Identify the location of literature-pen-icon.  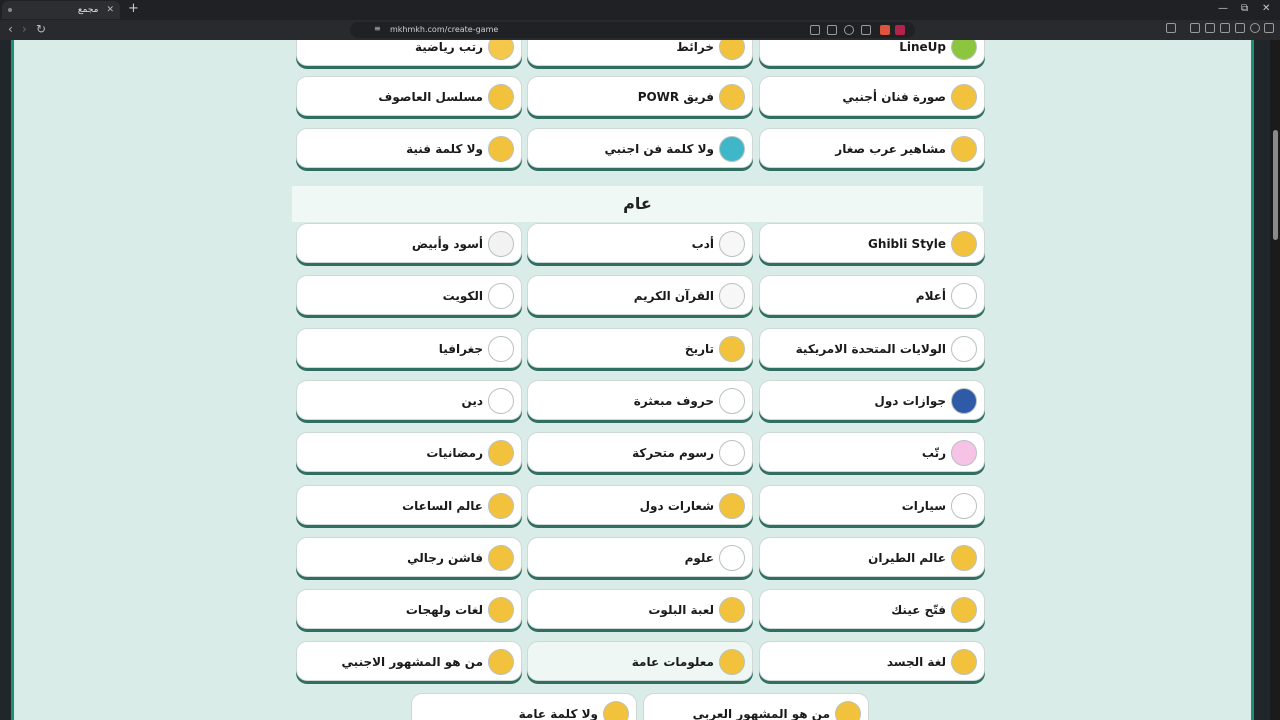
(732, 244).